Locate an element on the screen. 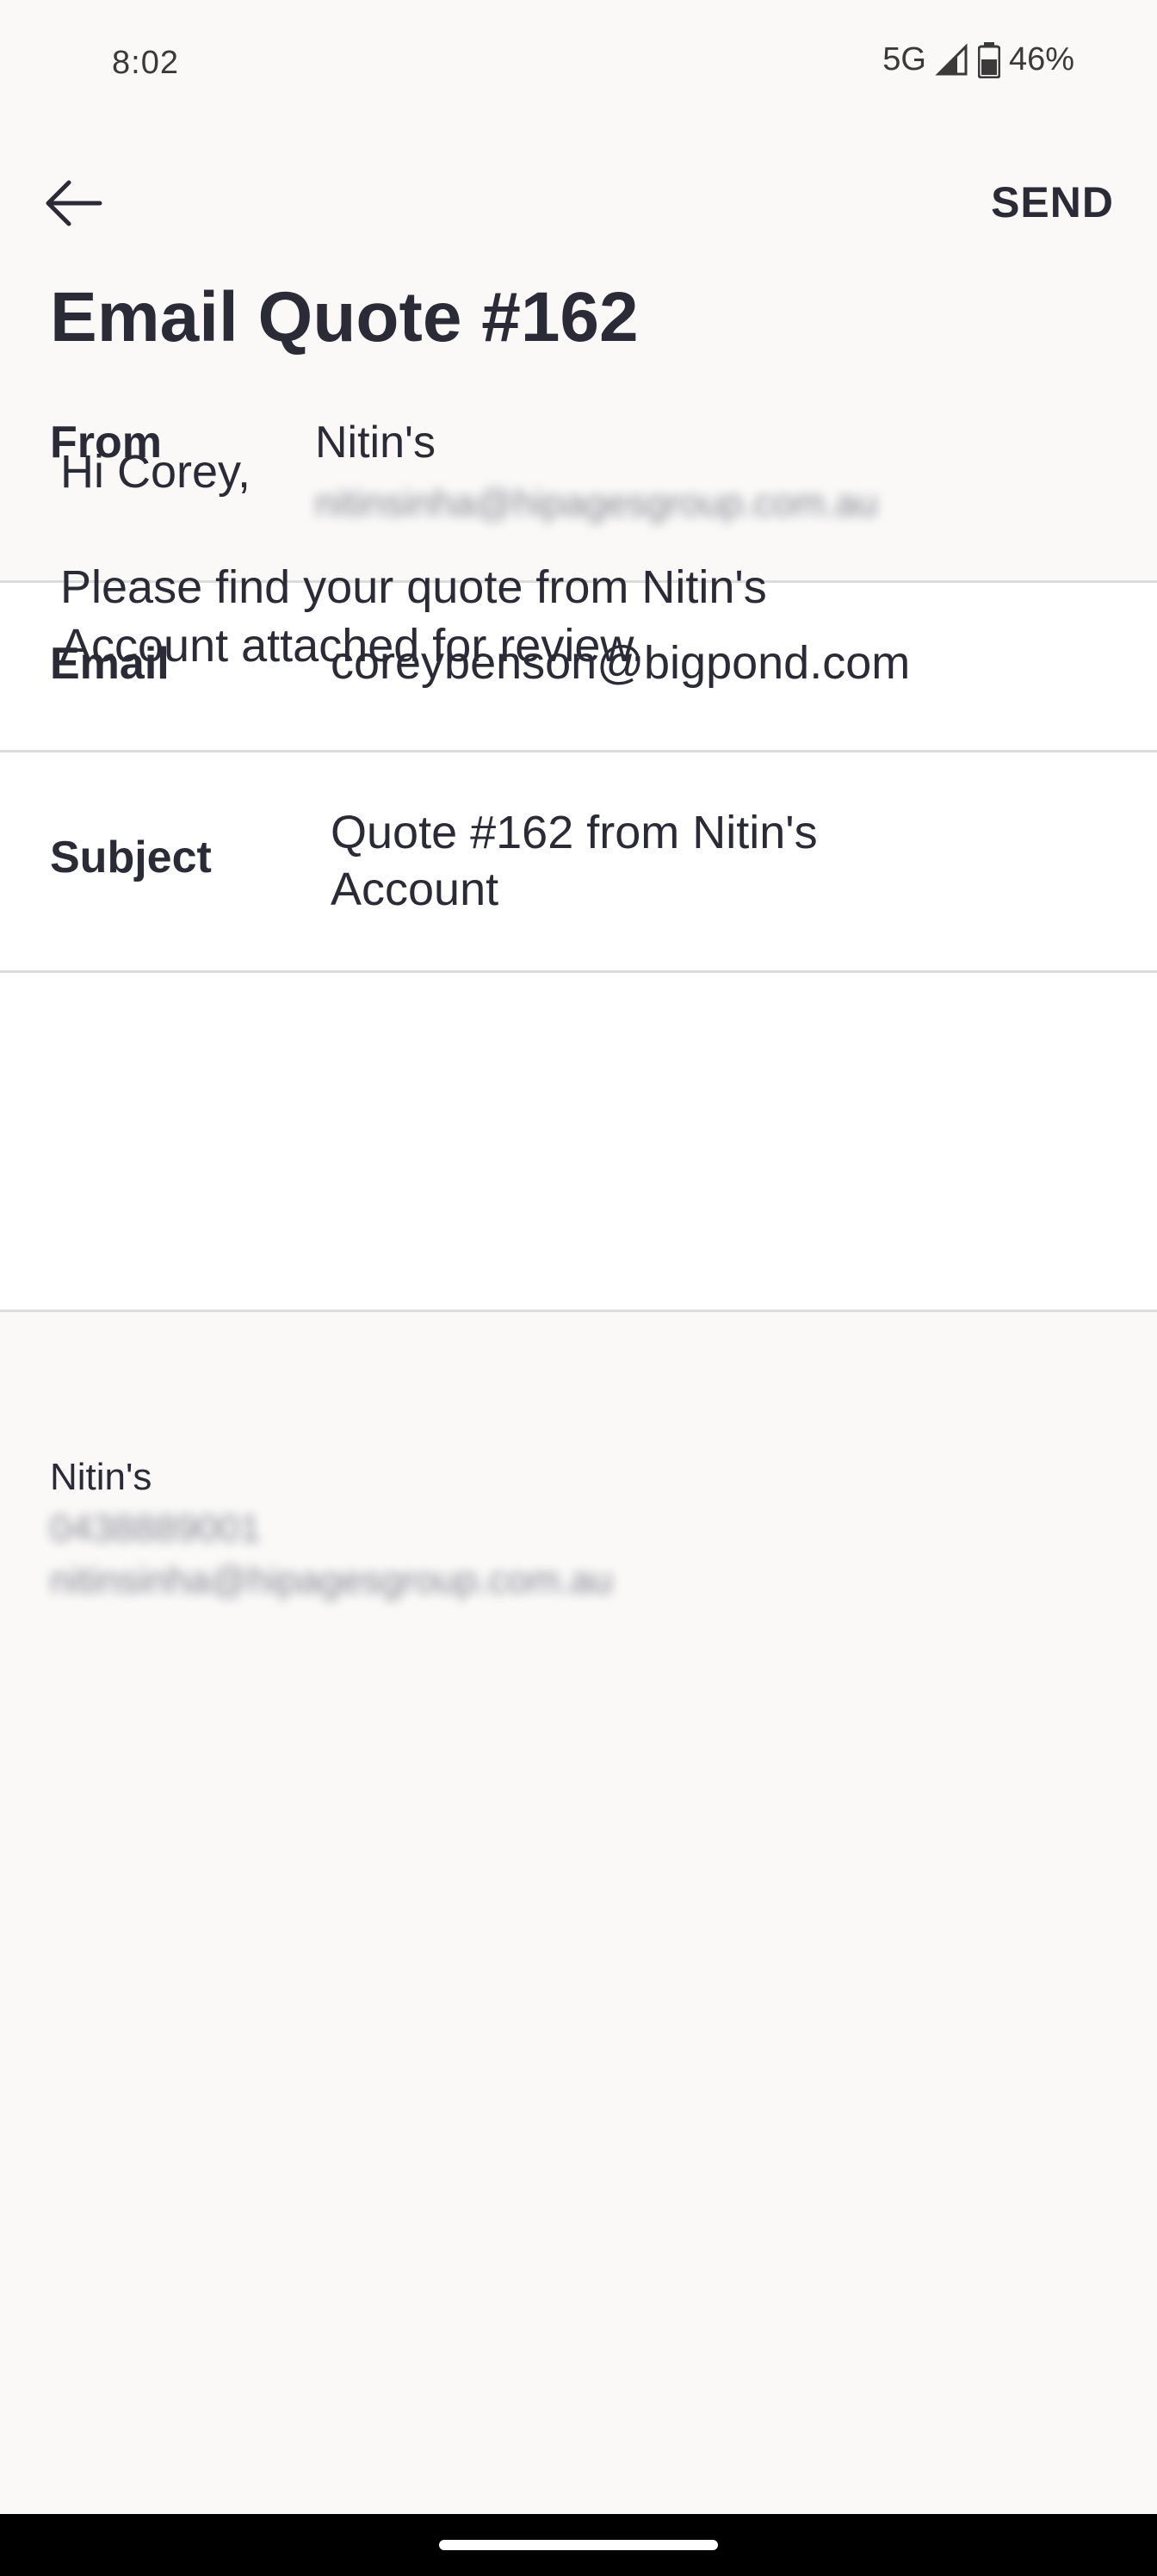  status-time: 8:02 is located at coordinates (146, 63).